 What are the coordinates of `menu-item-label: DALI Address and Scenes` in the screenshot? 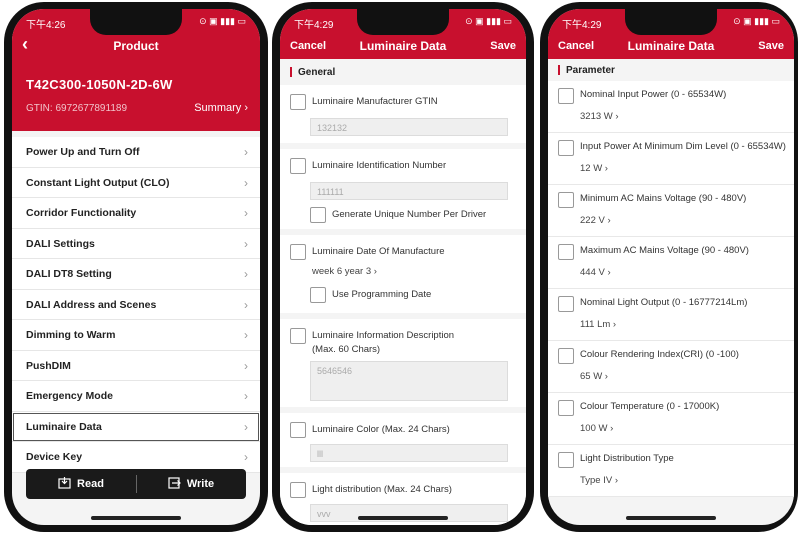 It's located at (91, 304).